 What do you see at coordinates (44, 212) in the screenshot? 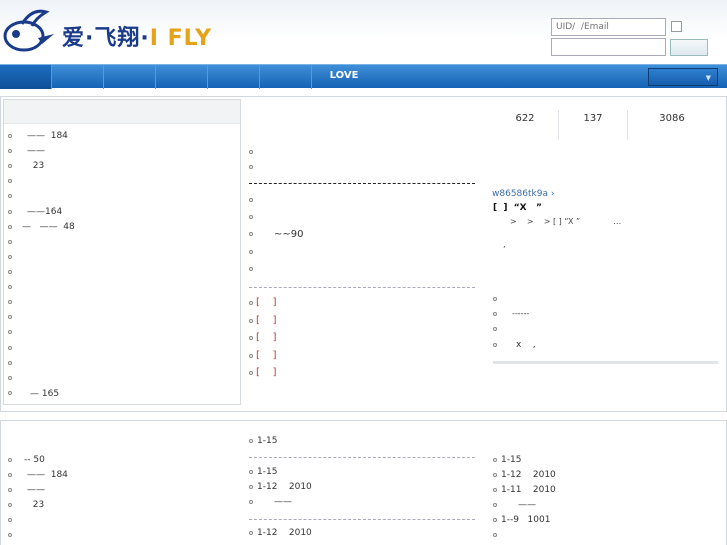
I see `list-item: ——164` at bounding box center [44, 212].